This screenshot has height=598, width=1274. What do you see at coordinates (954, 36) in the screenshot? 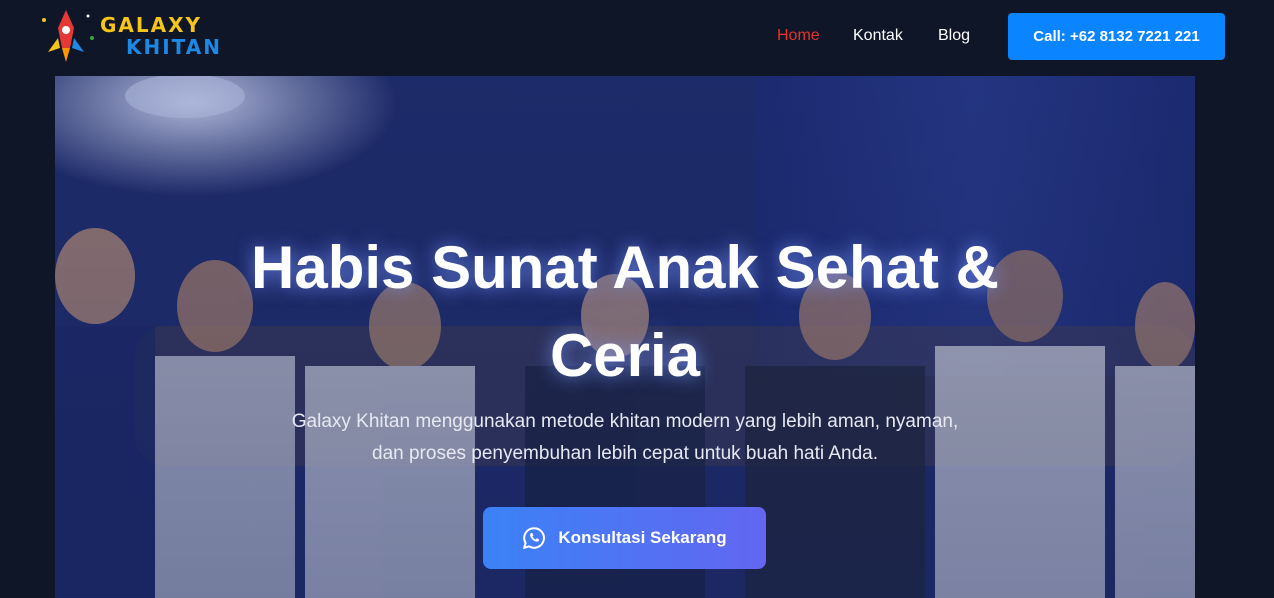
I see `nav-item-blog: Blog` at bounding box center [954, 36].